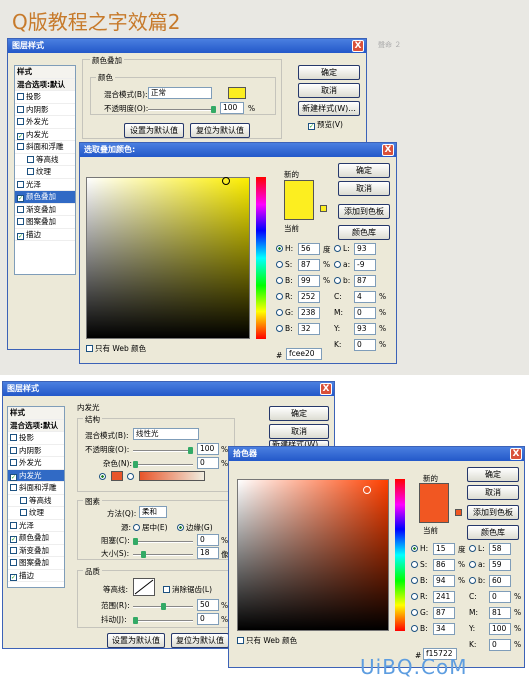  What do you see at coordinates (150, 527) in the screenshot?
I see `center-radio: 居中(E)` at bounding box center [150, 527].